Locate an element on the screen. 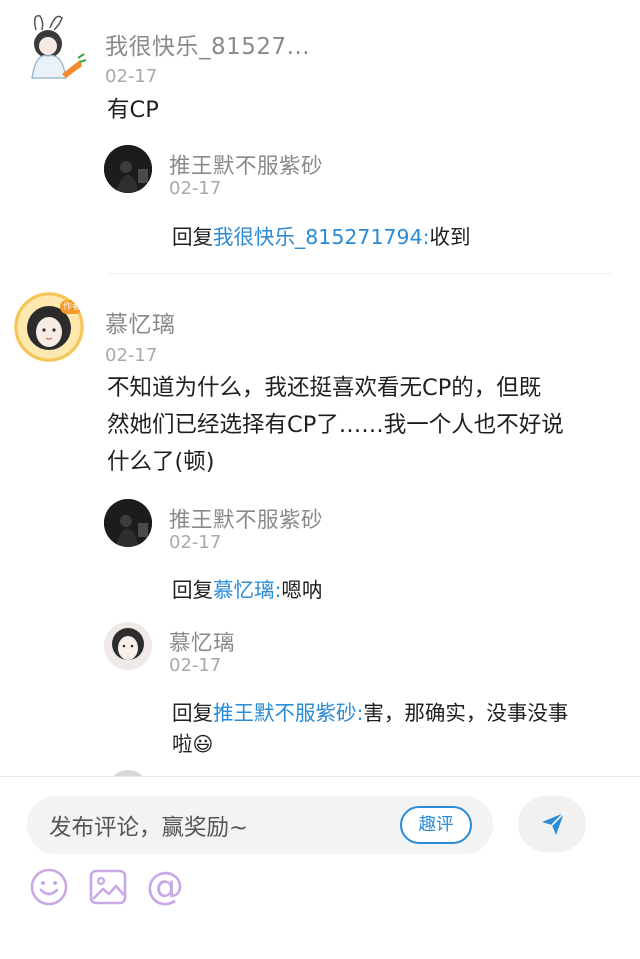 The width and height of the screenshot is (640, 959). quick-comment-button: 趣评 is located at coordinates (436, 825).